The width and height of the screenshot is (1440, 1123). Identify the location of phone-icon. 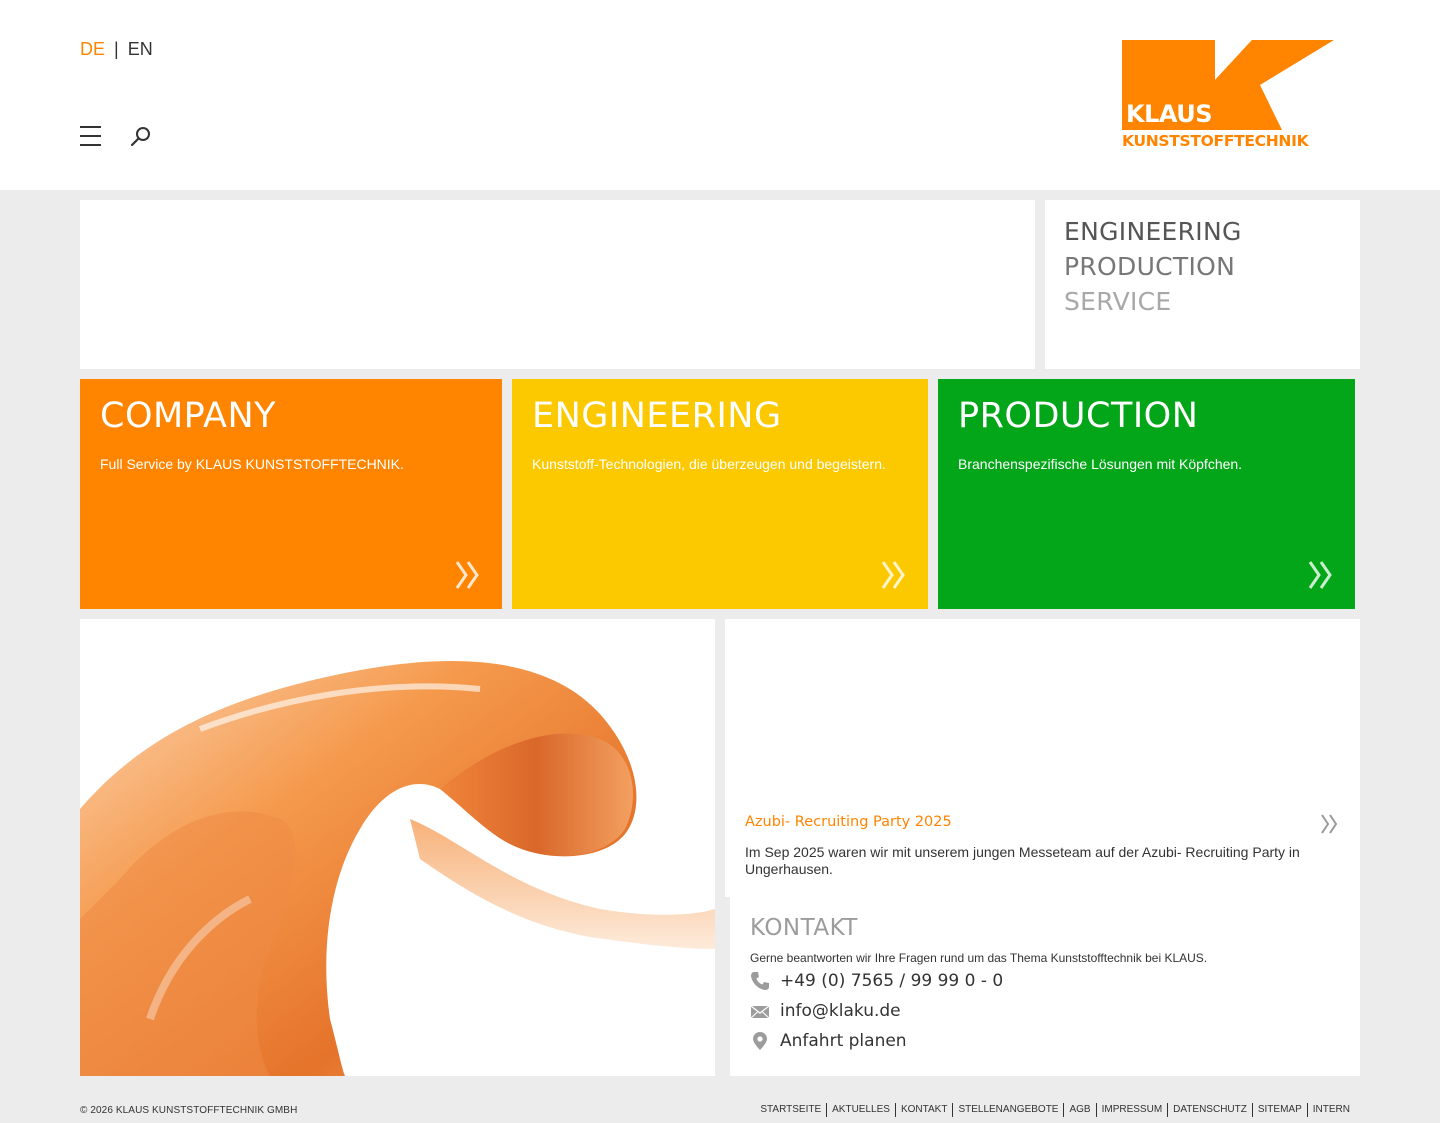
(760, 981).